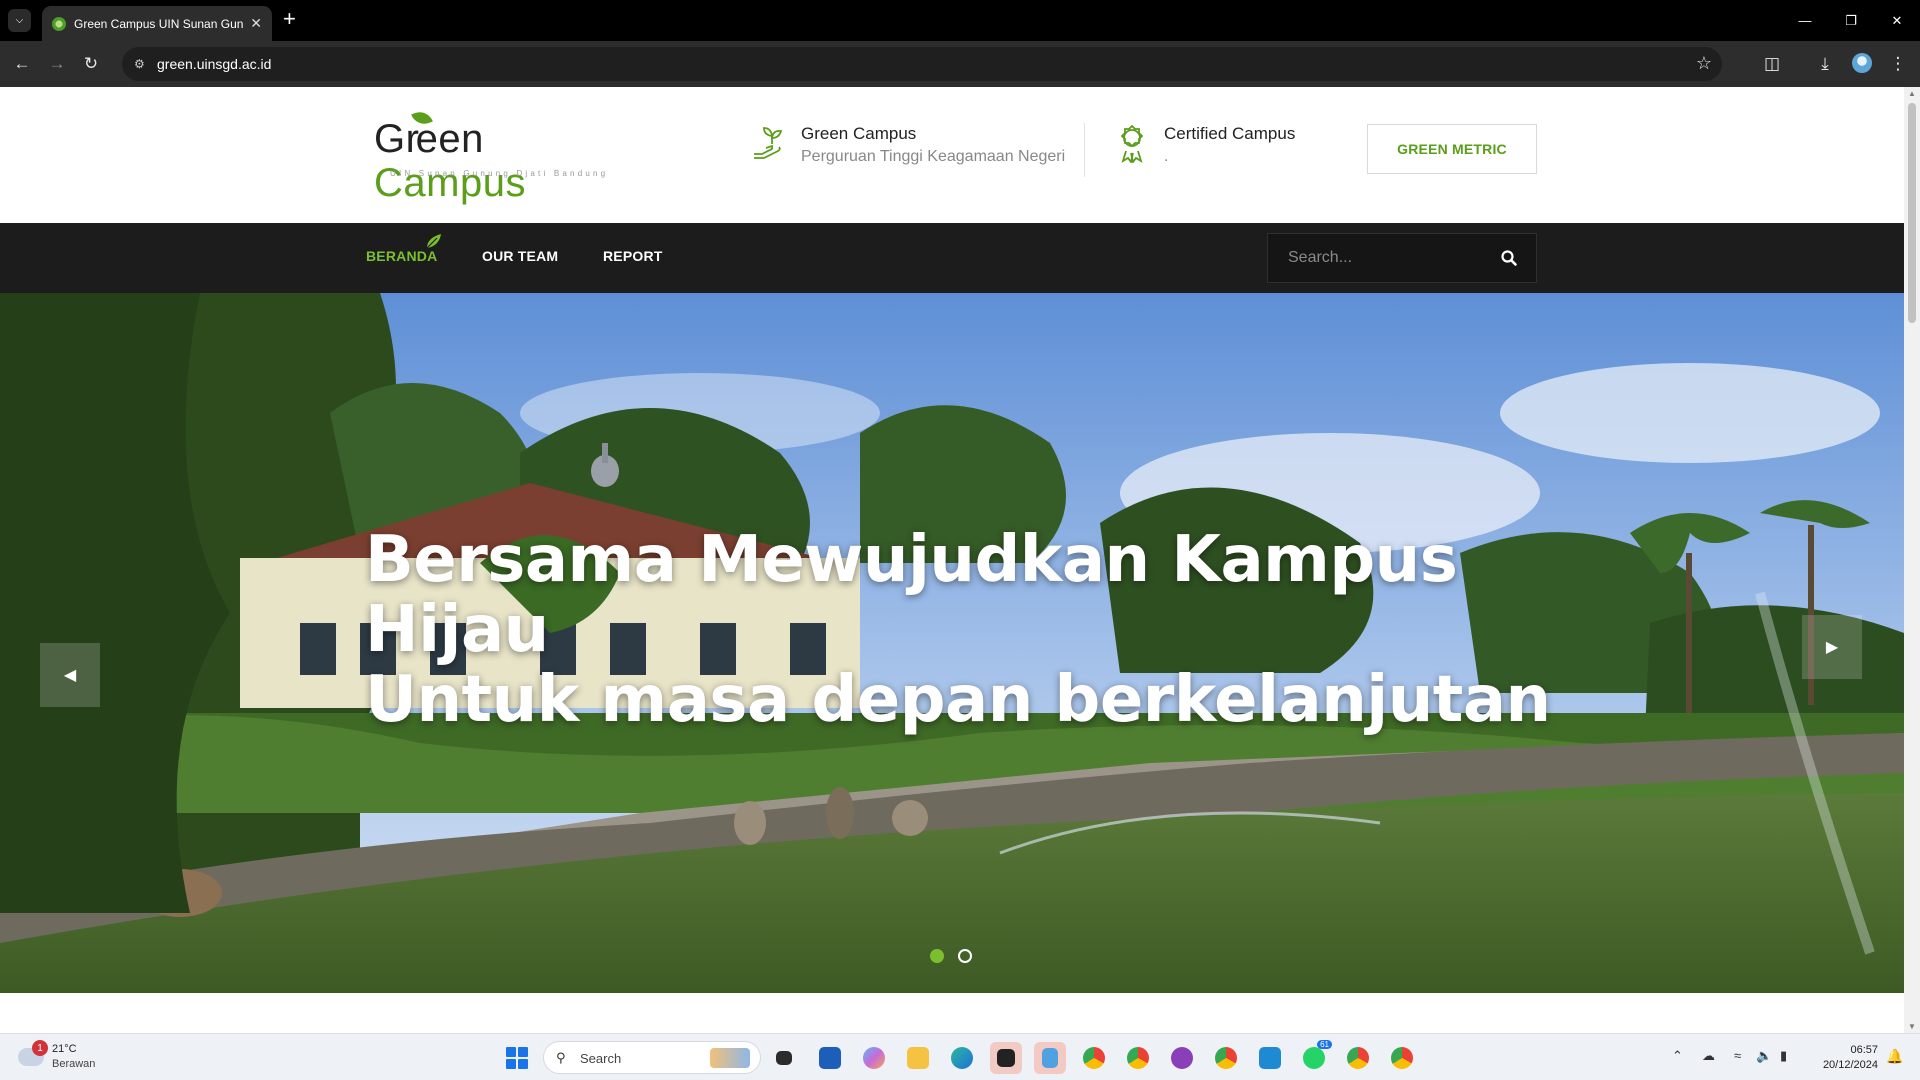  What do you see at coordinates (1166, 156) in the screenshot?
I see `info-subtitle: .` at bounding box center [1166, 156].